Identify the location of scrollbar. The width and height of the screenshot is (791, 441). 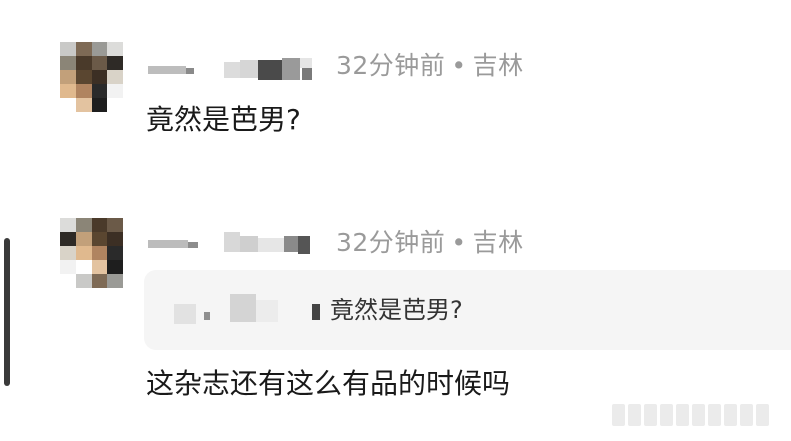
(7, 312).